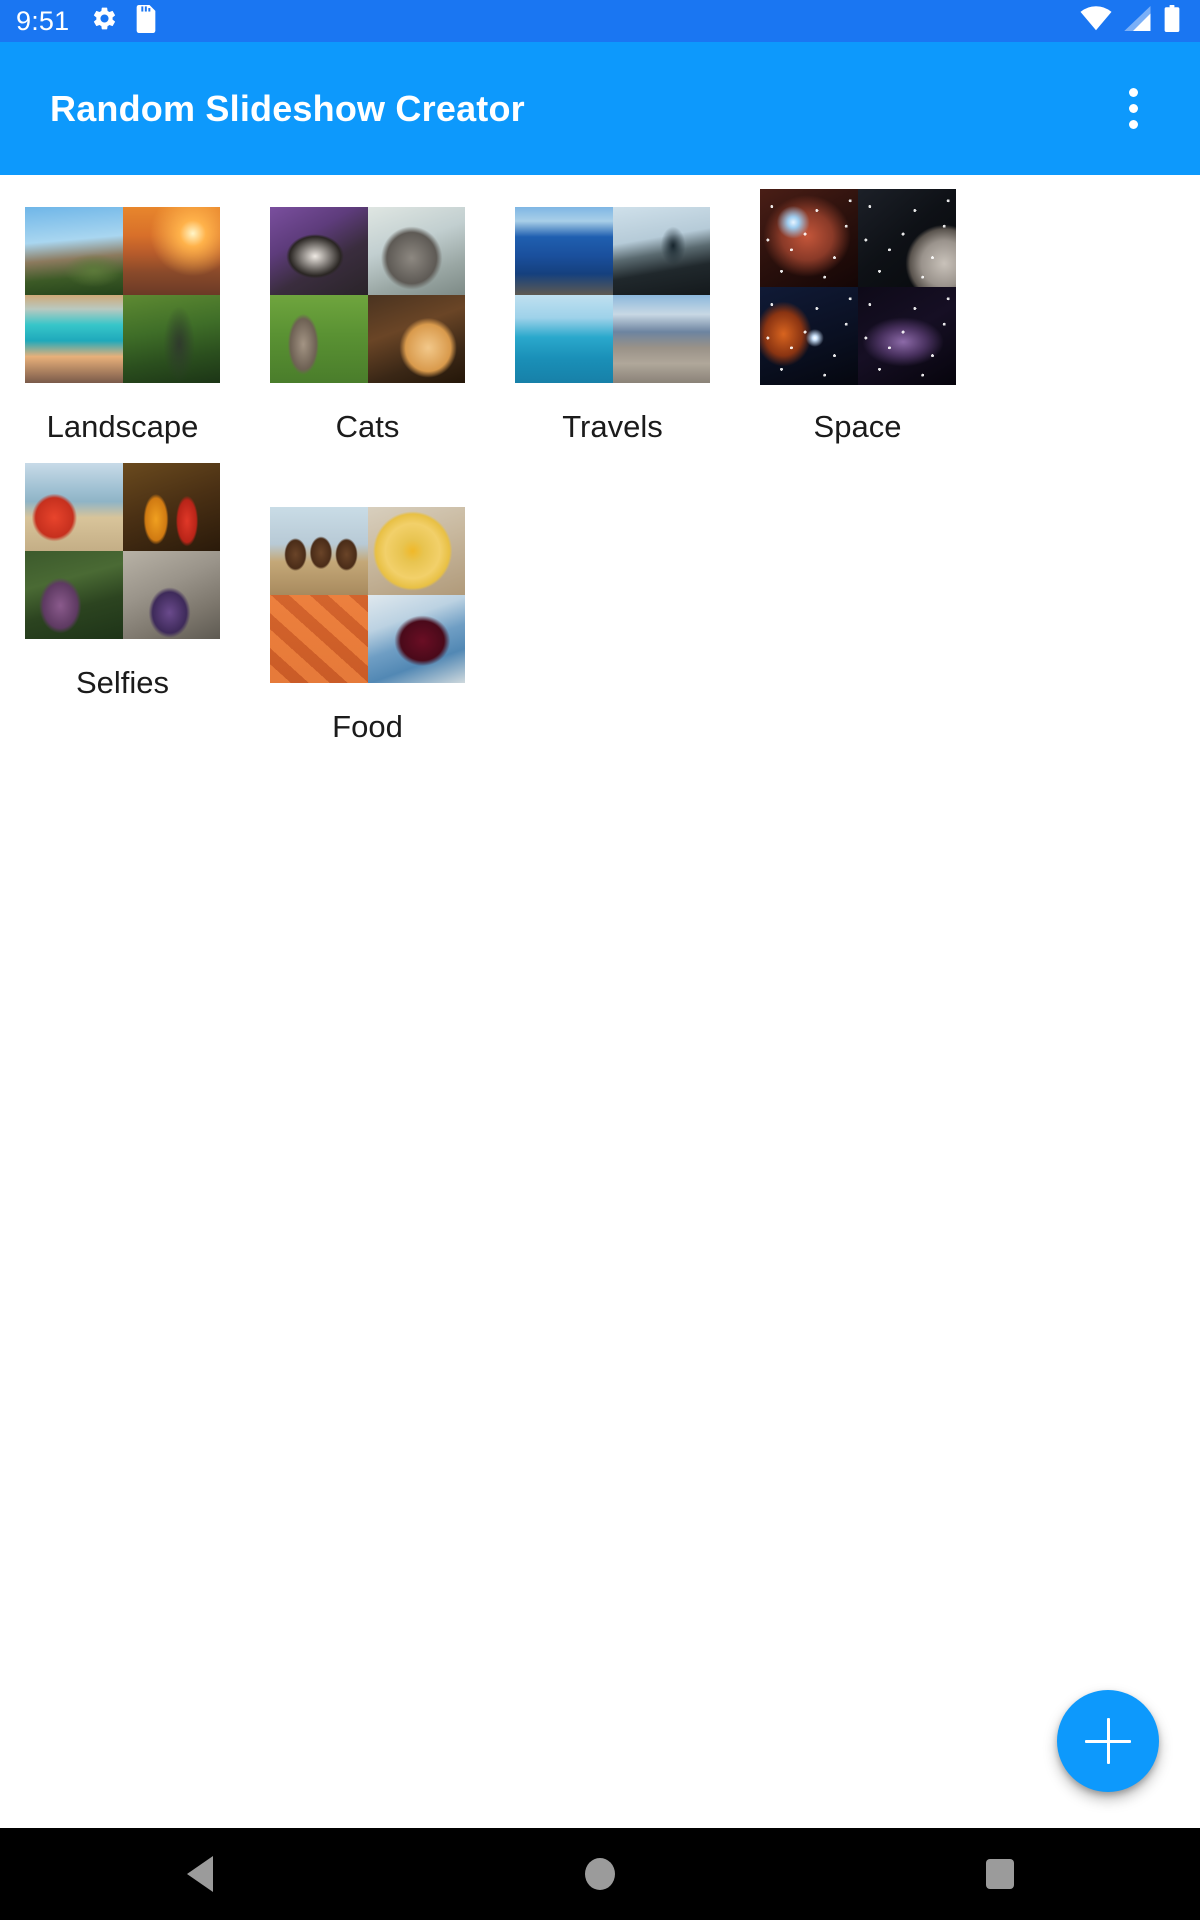 This screenshot has width=1200, height=1920. What do you see at coordinates (1172, 21) in the screenshot?
I see `battery-icon` at bounding box center [1172, 21].